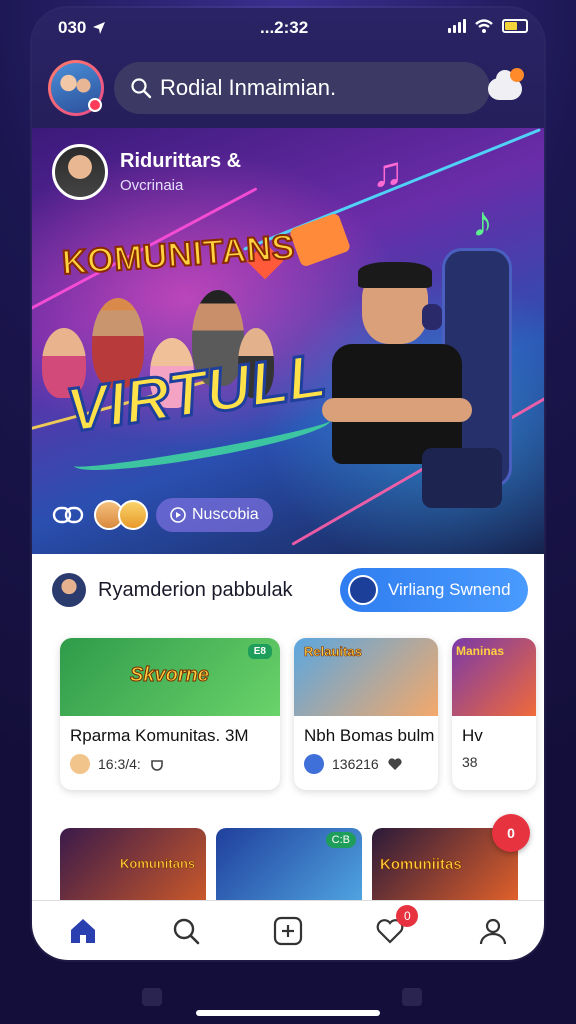 The width and height of the screenshot is (576, 1024). I want to click on promo-row: Ryamderion pabbulak Virliang Swnend, so click(290, 590).